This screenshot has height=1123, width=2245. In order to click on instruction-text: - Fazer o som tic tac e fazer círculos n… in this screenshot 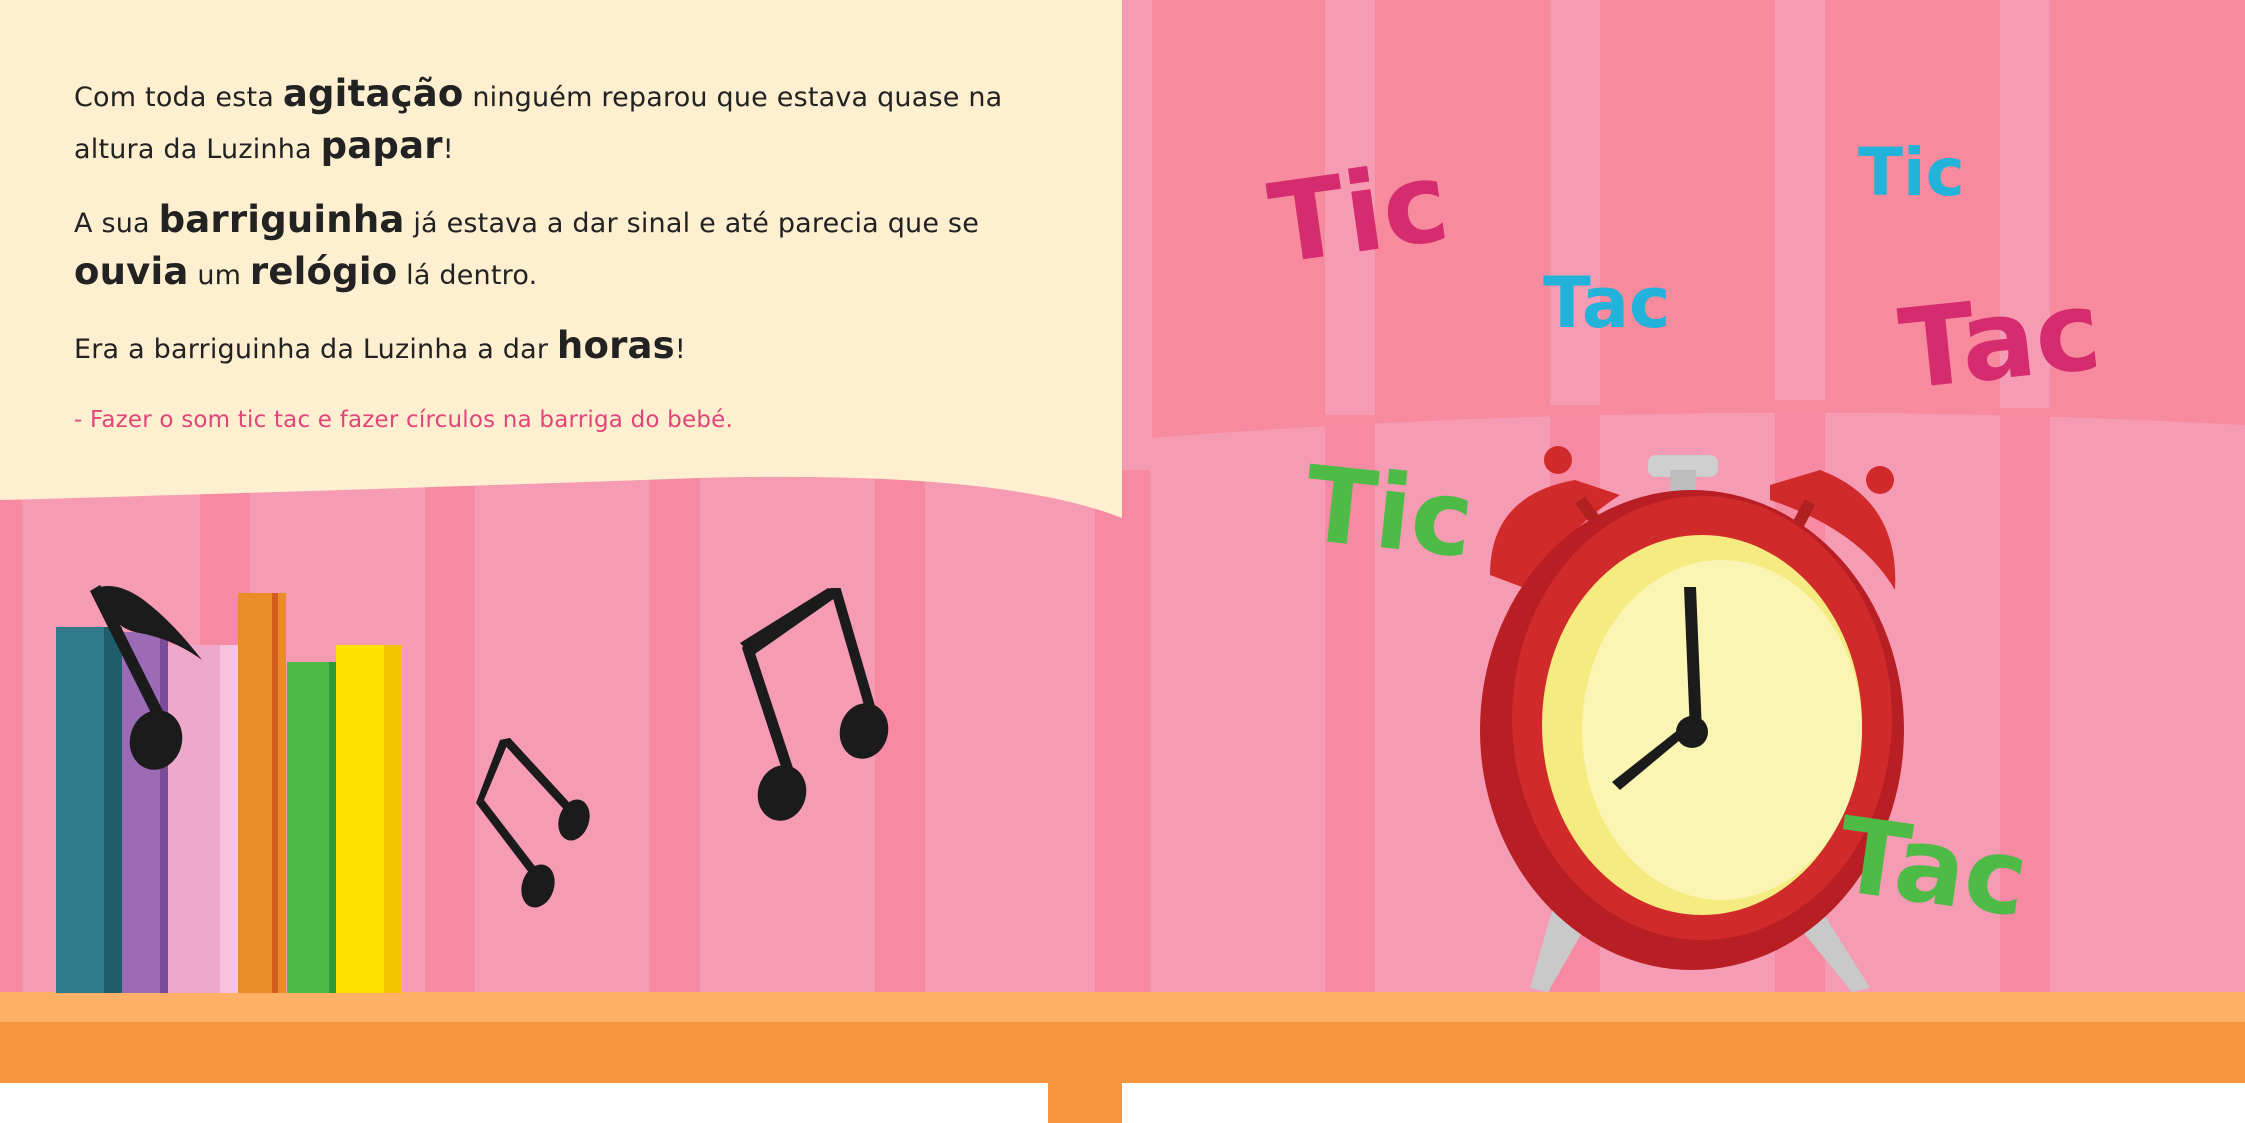, I will do `click(403, 420)`.